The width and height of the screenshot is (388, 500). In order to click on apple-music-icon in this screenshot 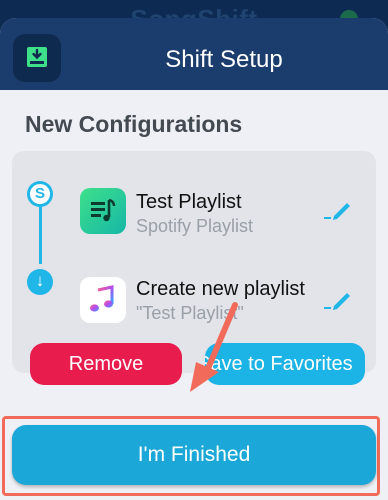, I will do `click(103, 300)`.